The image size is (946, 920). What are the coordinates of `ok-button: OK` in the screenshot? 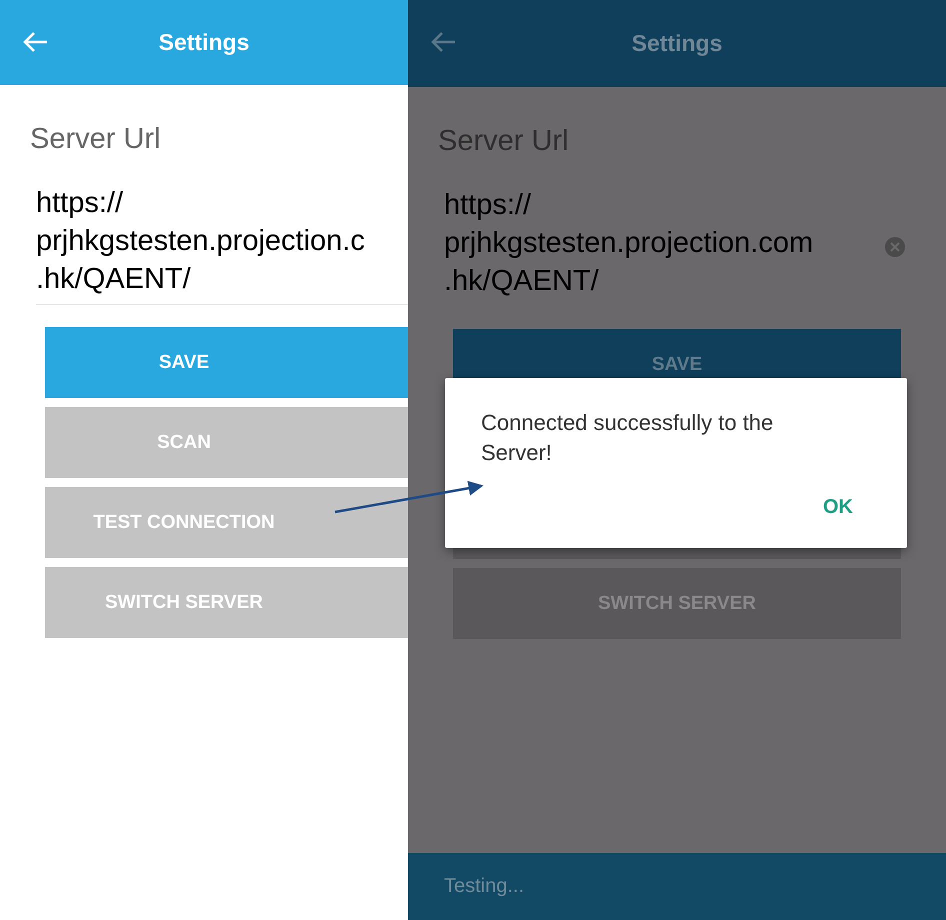 It's located at (838, 507).